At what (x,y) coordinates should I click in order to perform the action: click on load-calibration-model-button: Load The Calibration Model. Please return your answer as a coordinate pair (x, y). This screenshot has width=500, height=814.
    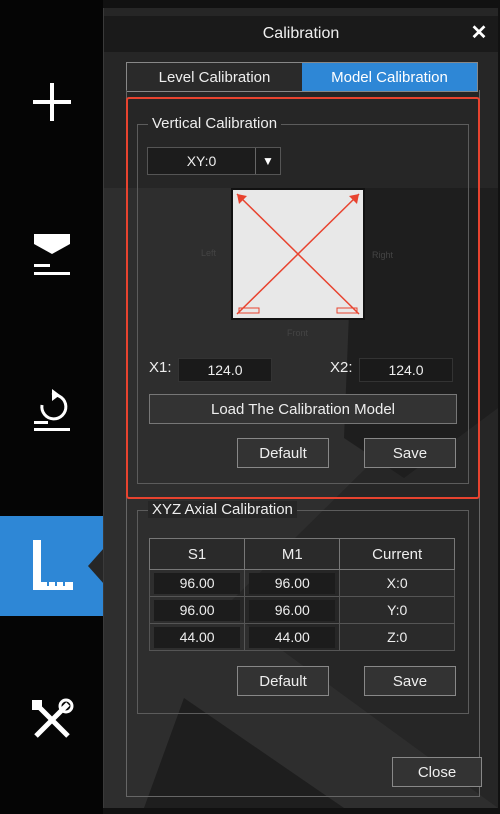
    Looking at the image, I should click on (303, 409).